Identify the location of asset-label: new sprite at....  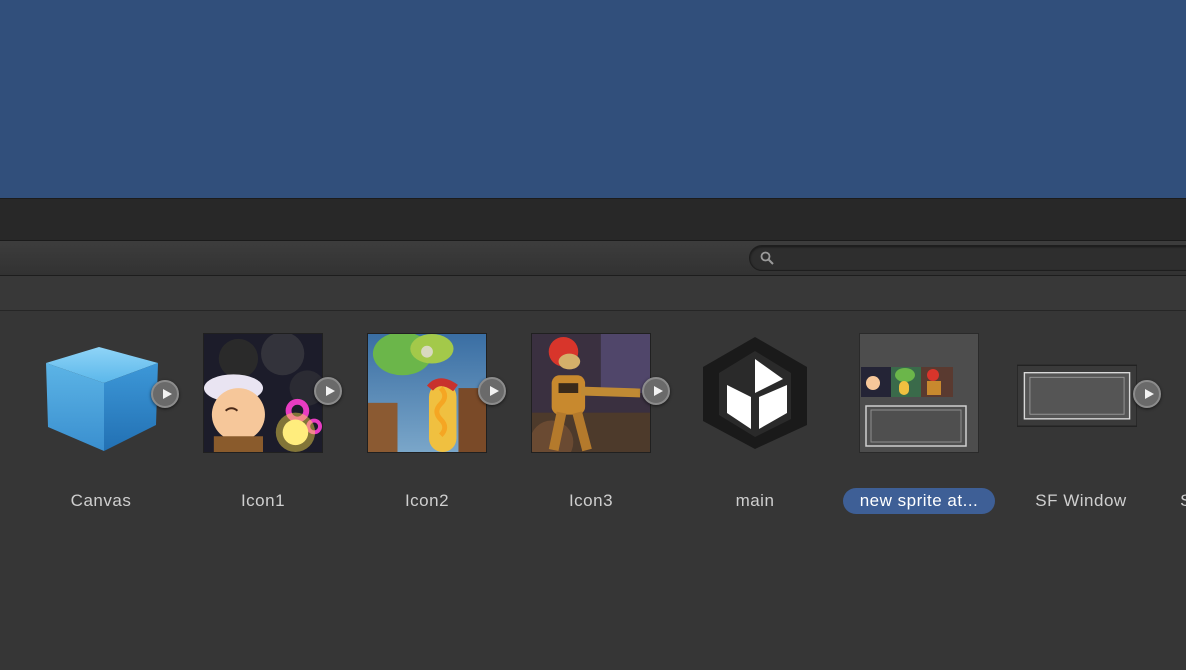
(919, 501).